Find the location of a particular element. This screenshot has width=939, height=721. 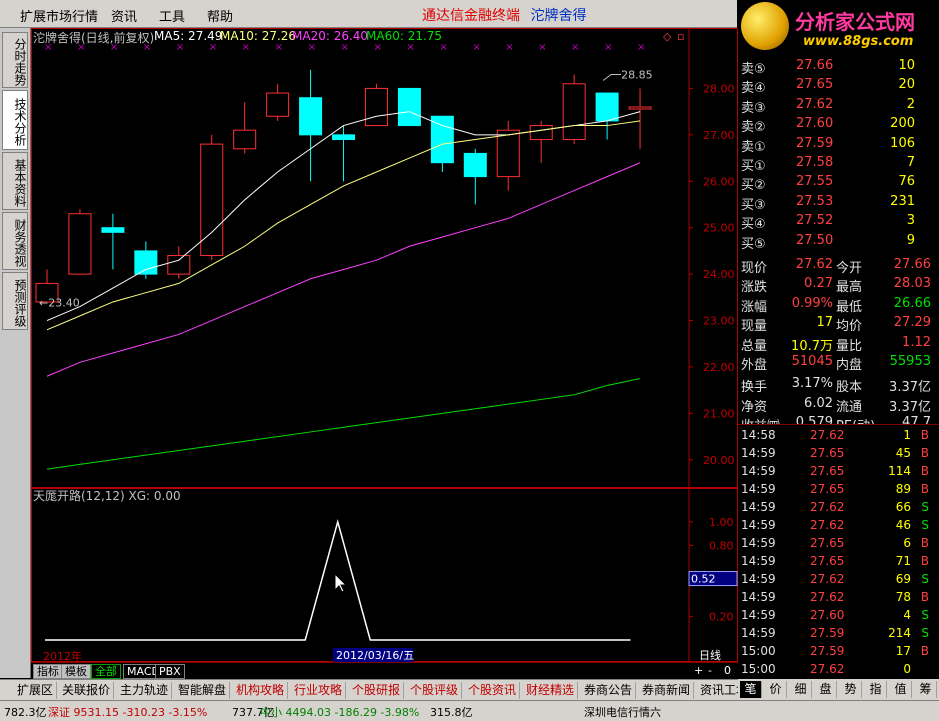

bid-row: 买④ 27.52 3 is located at coordinates (838, 222).